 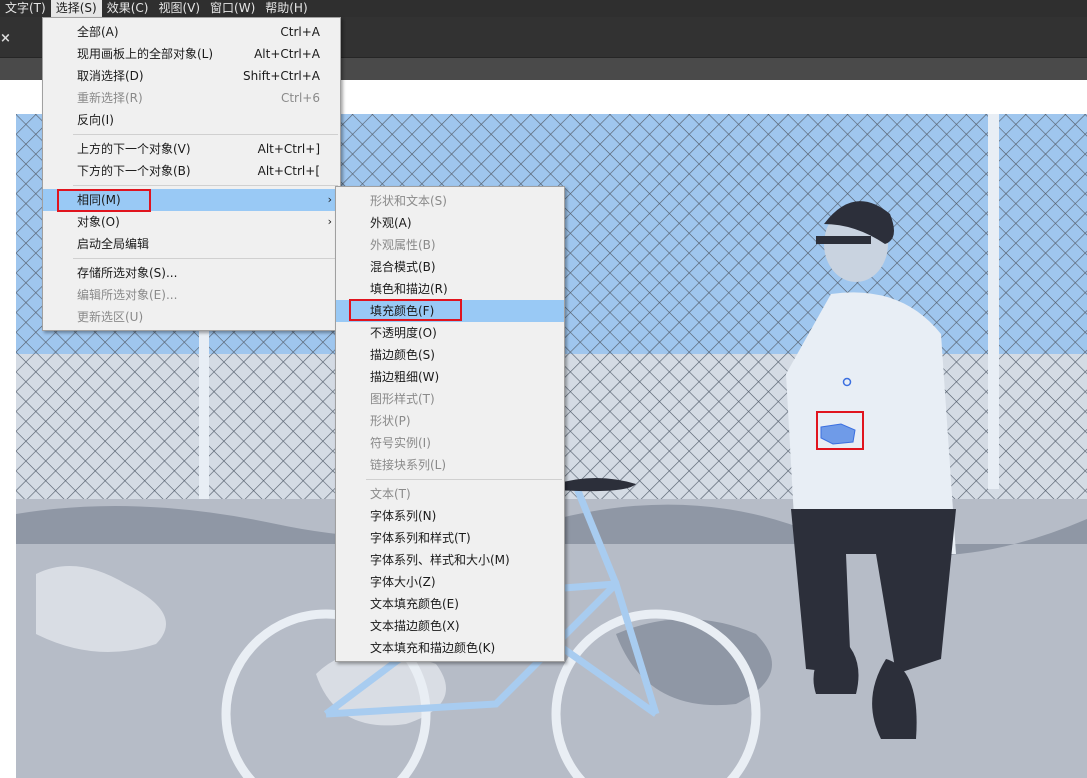 I want to click on menu-item-label: 文本填充颜色(E), so click(x=414, y=604).